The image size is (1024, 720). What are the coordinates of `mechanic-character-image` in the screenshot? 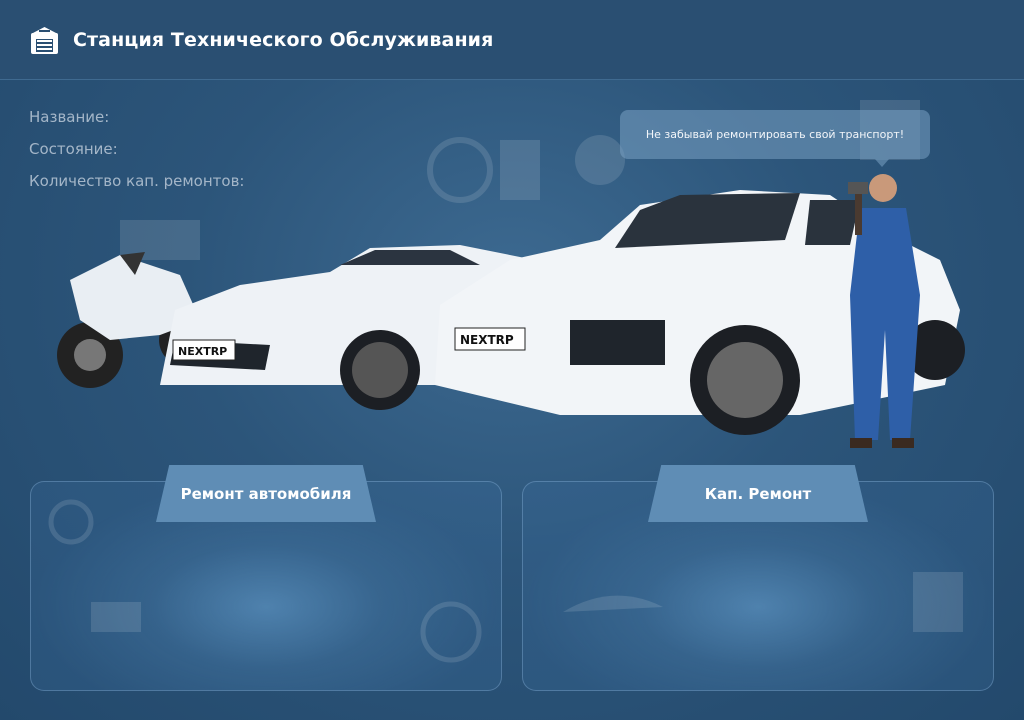 It's located at (884, 311).